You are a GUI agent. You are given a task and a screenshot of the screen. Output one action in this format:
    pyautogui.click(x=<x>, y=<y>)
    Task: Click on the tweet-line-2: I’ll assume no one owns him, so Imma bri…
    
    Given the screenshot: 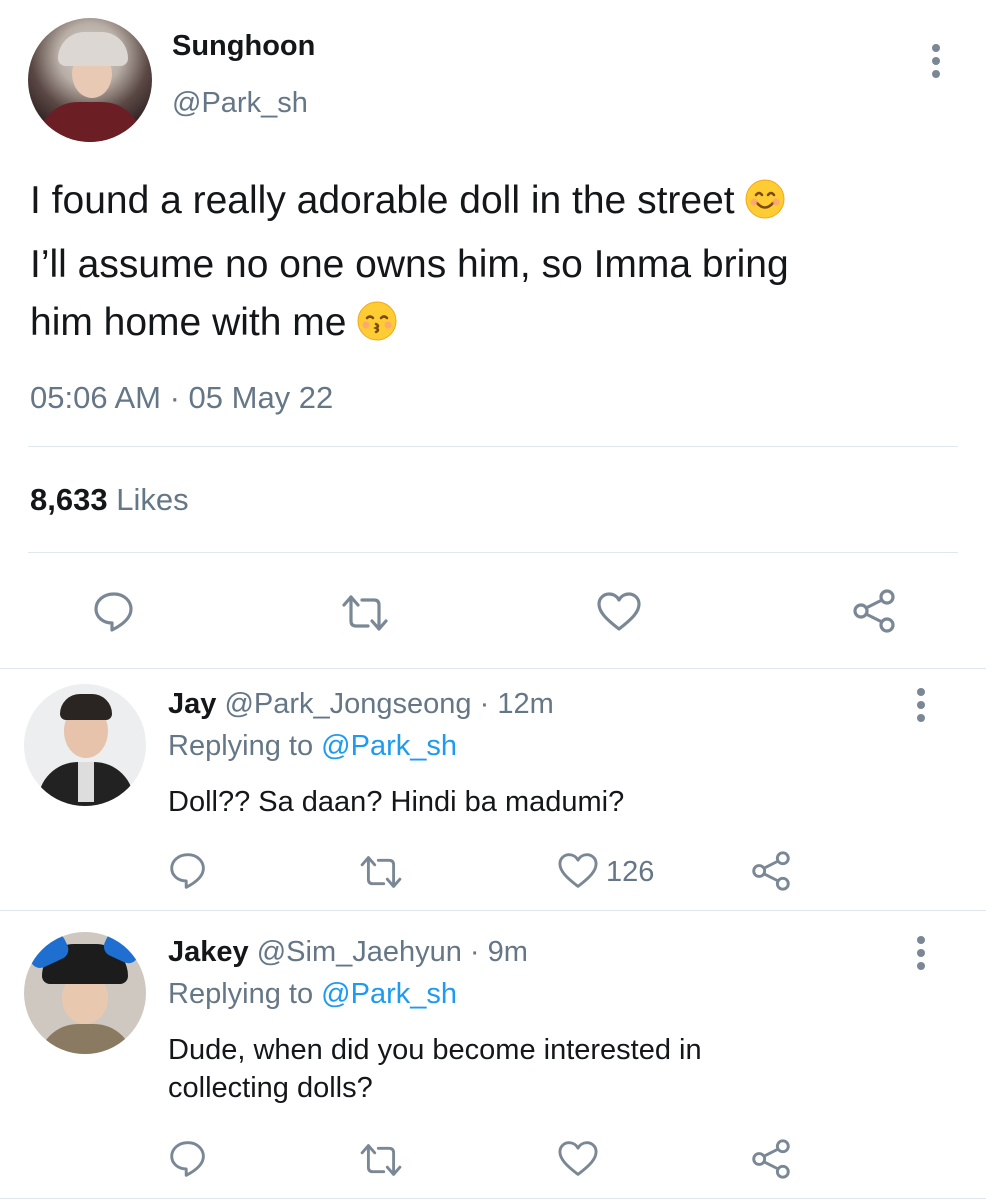 What is the action you would take?
    pyautogui.click(x=409, y=264)
    